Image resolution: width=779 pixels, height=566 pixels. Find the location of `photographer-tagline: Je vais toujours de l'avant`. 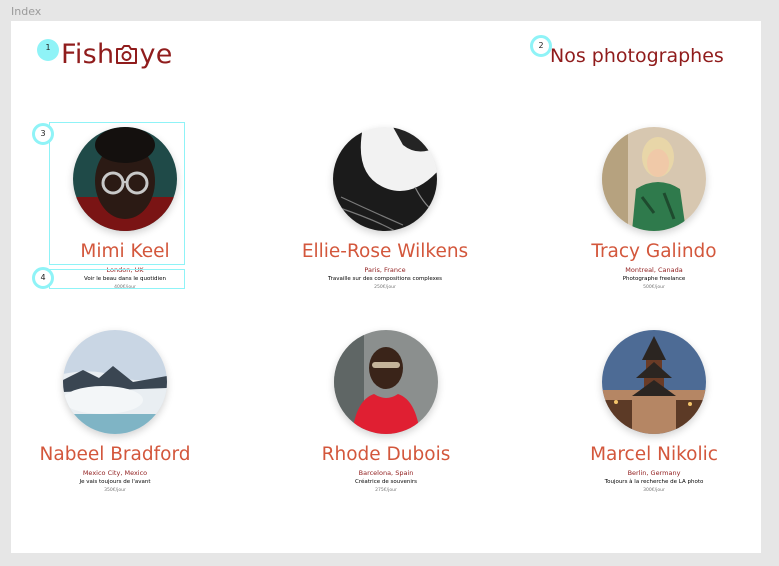

photographer-tagline: Je vais toujours de l'avant is located at coordinates (115, 482).